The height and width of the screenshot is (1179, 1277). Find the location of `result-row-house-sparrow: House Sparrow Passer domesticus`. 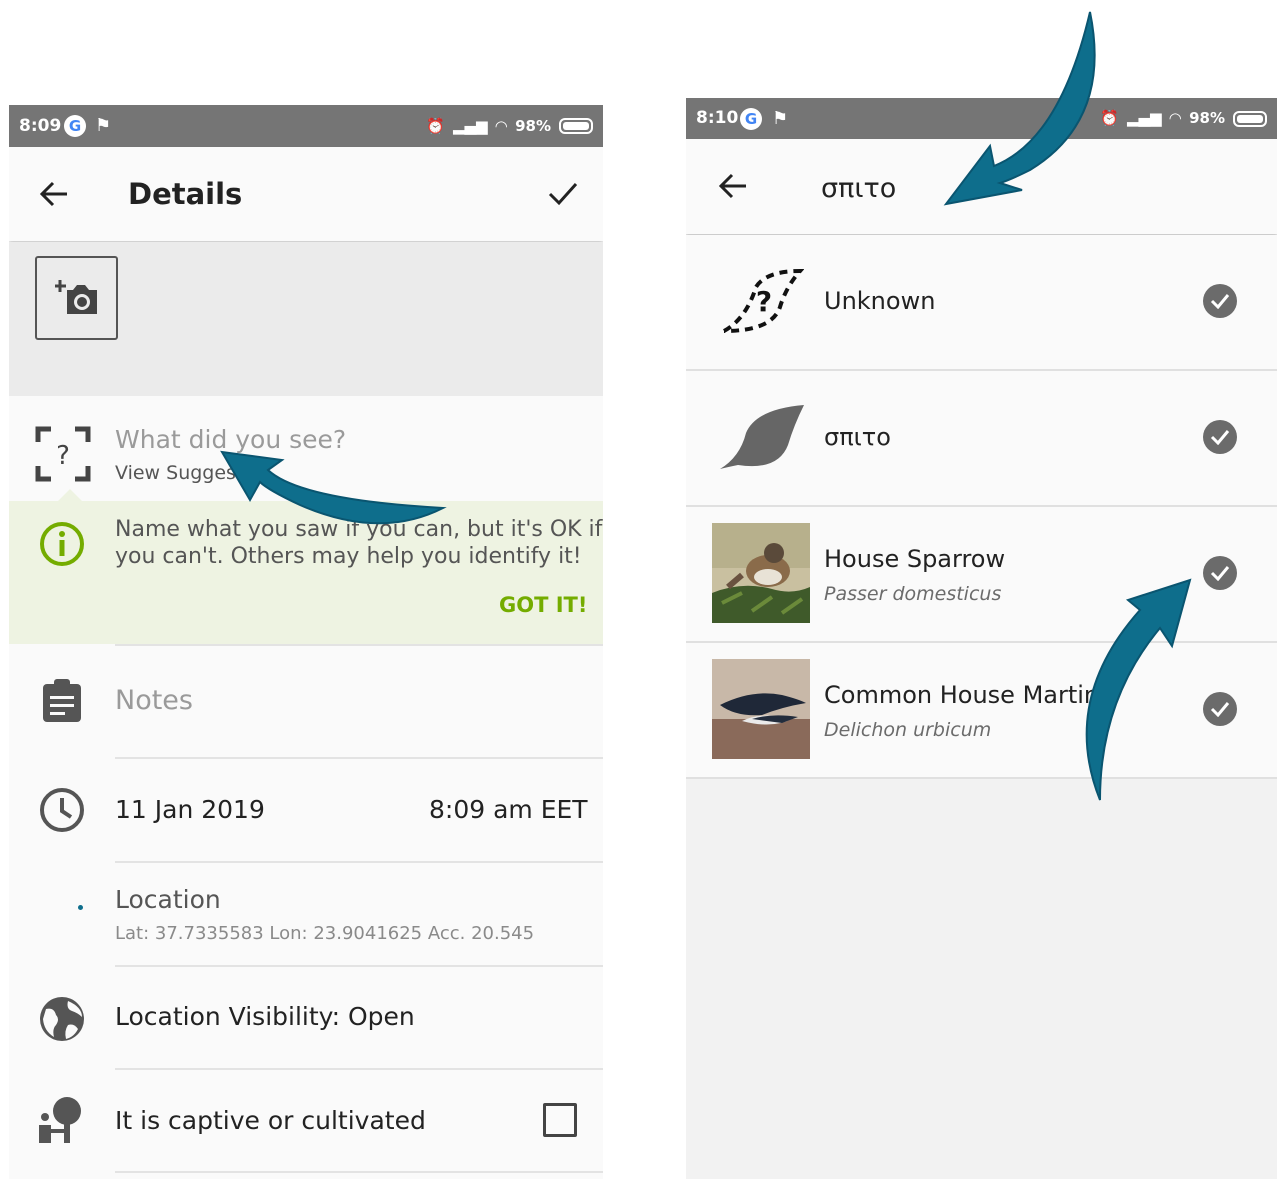

result-row-house-sparrow: House Sparrow Passer domesticus is located at coordinates (981, 575).